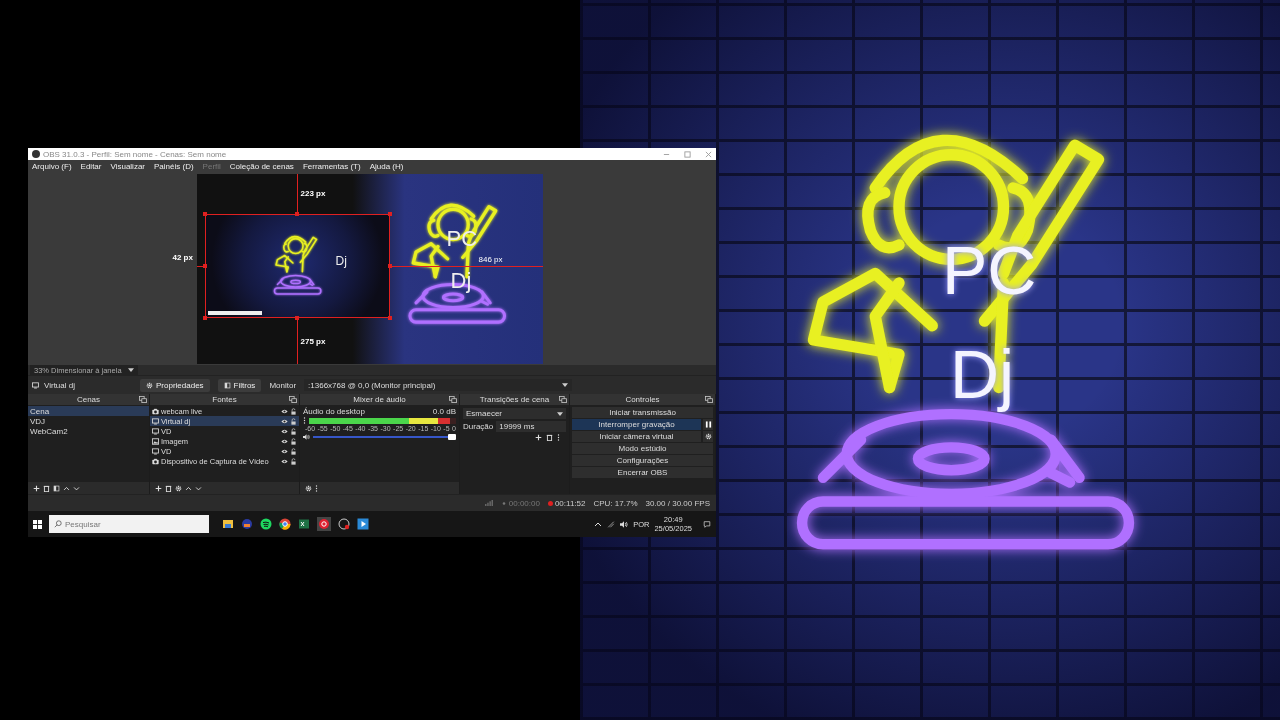 The width and height of the screenshot is (1280, 720). I want to click on selected-source-frame: Dj, so click(297, 266).